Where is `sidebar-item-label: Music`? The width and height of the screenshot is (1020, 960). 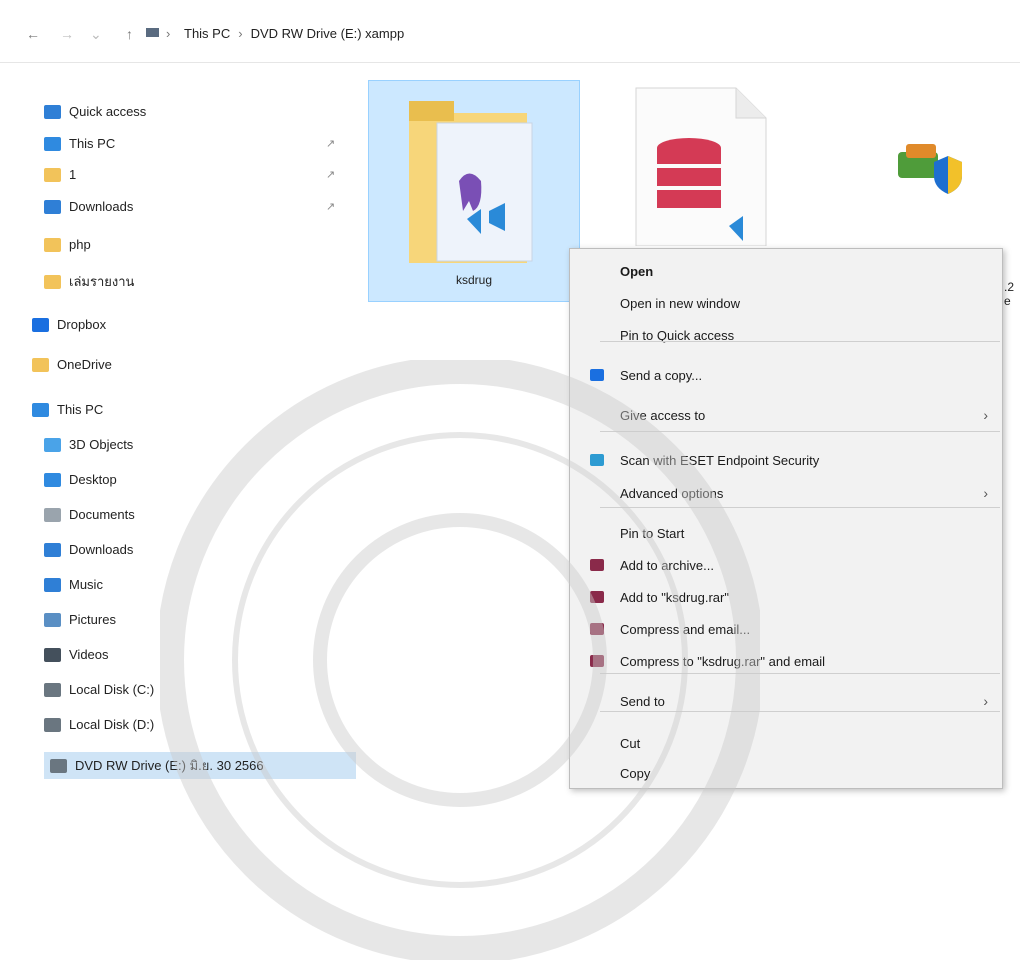
sidebar-item-label: Music is located at coordinates (86, 584).